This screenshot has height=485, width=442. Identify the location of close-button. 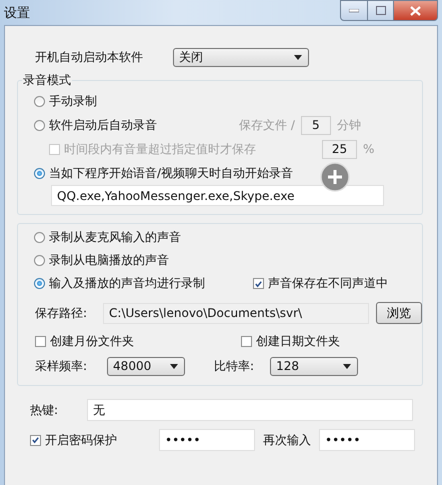
(416, 10).